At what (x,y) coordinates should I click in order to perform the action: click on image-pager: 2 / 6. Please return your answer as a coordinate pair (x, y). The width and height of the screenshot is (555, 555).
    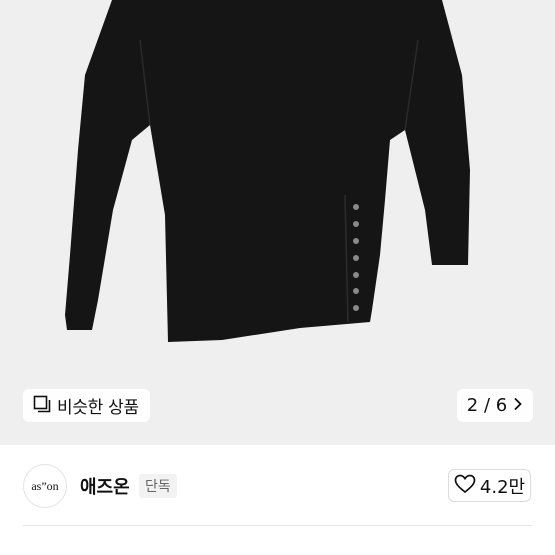
    Looking at the image, I should click on (495, 405).